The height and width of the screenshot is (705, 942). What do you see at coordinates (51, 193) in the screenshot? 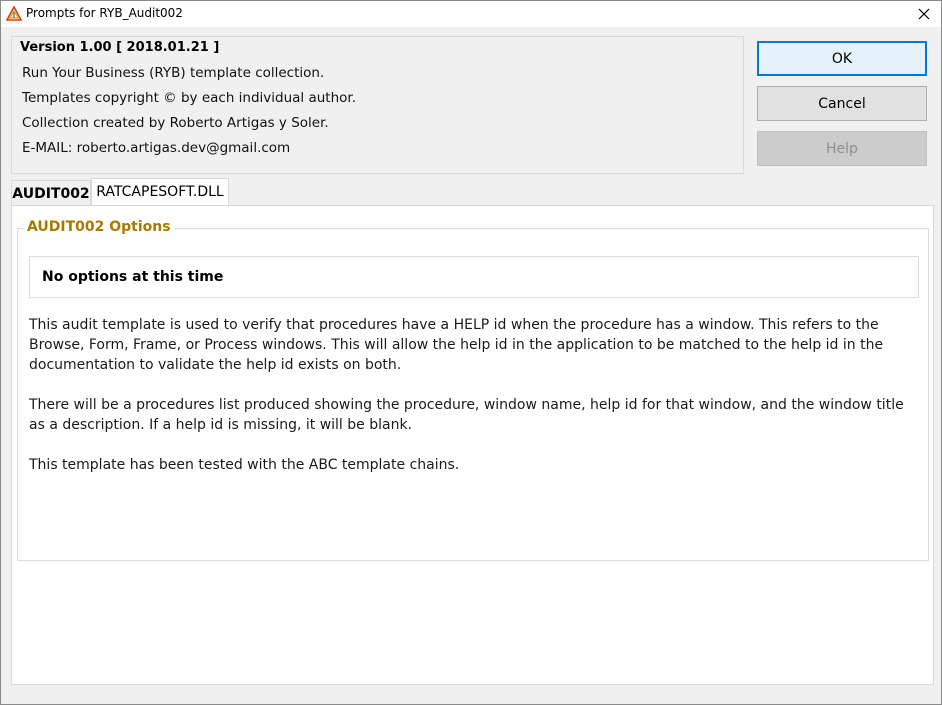
I see `tab-audit002: AUDIT002` at bounding box center [51, 193].